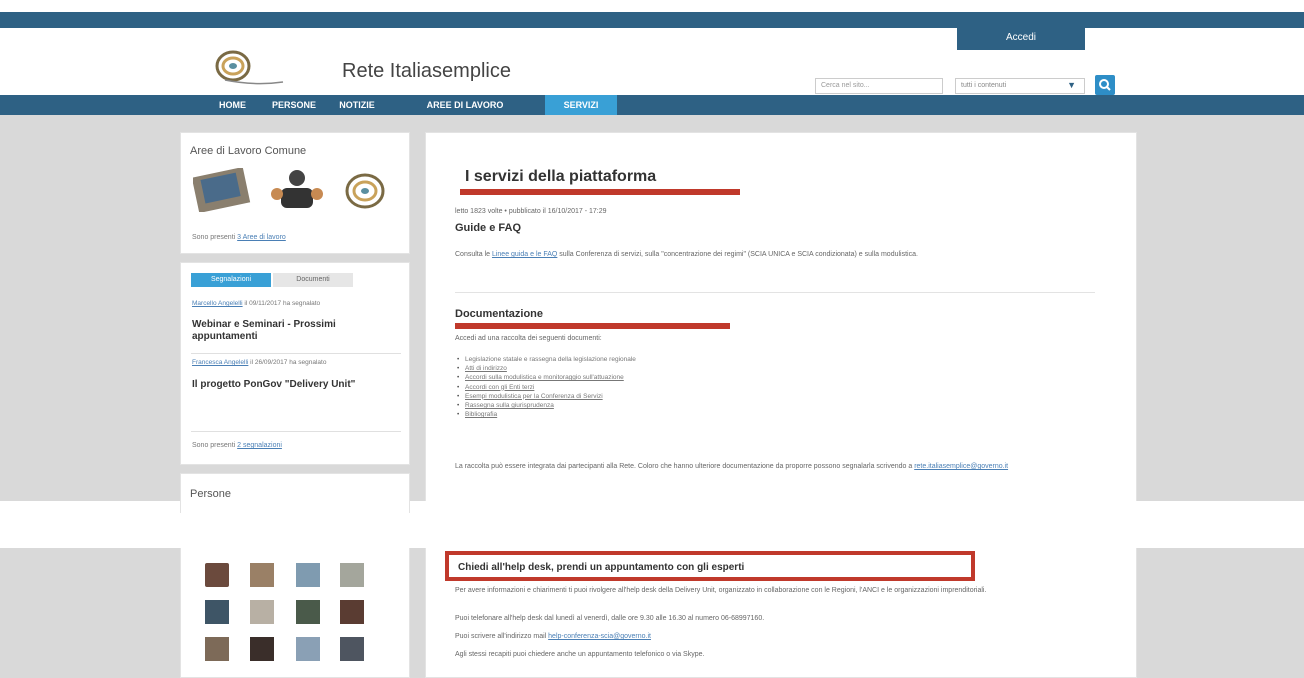 Image resolution: width=1304 pixels, height=678 pixels. What do you see at coordinates (502, 636) in the screenshot?
I see `helpdesk-email-text: Puoi scrivere all'indirizzo mail` at bounding box center [502, 636].